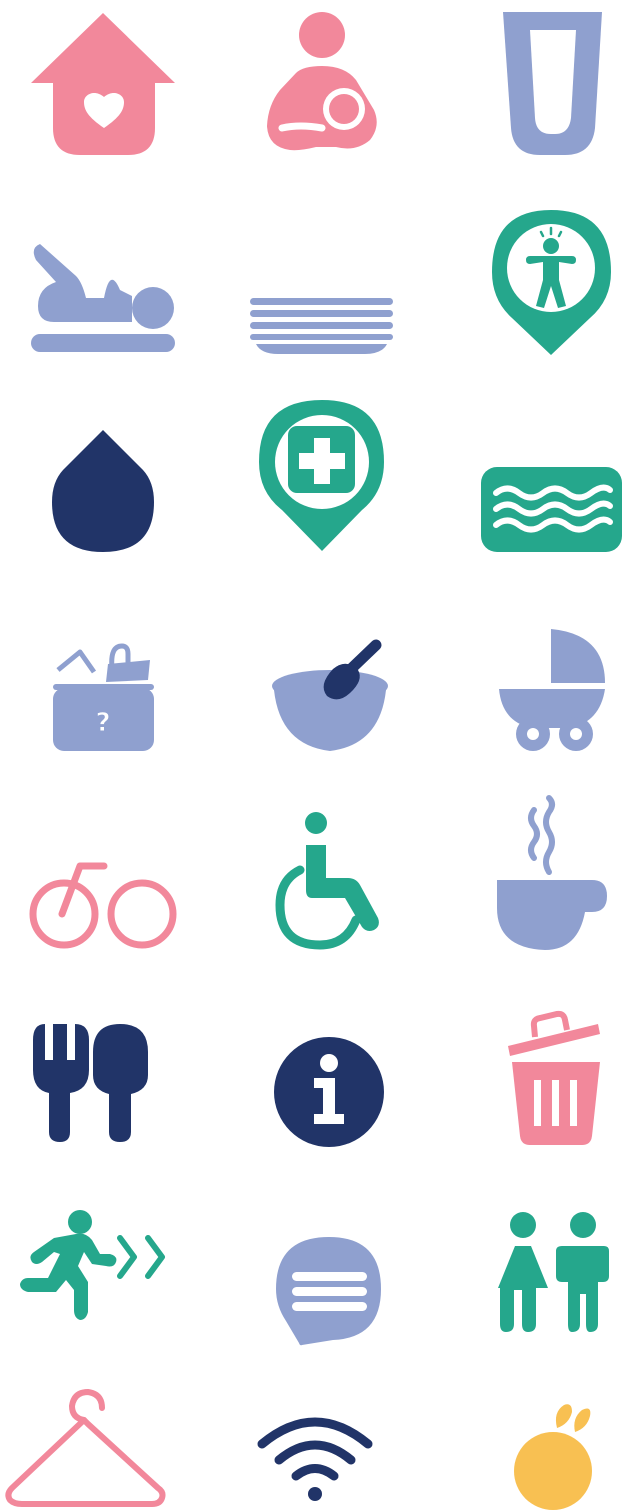  Describe the element at coordinates (553, 1457) in the screenshot. I see `fruit-icon` at that location.